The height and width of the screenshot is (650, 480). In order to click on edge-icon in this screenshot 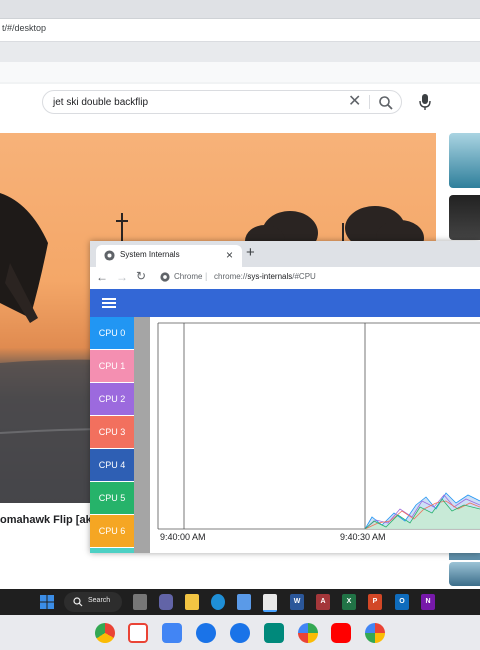, I will do `click(218, 602)`.